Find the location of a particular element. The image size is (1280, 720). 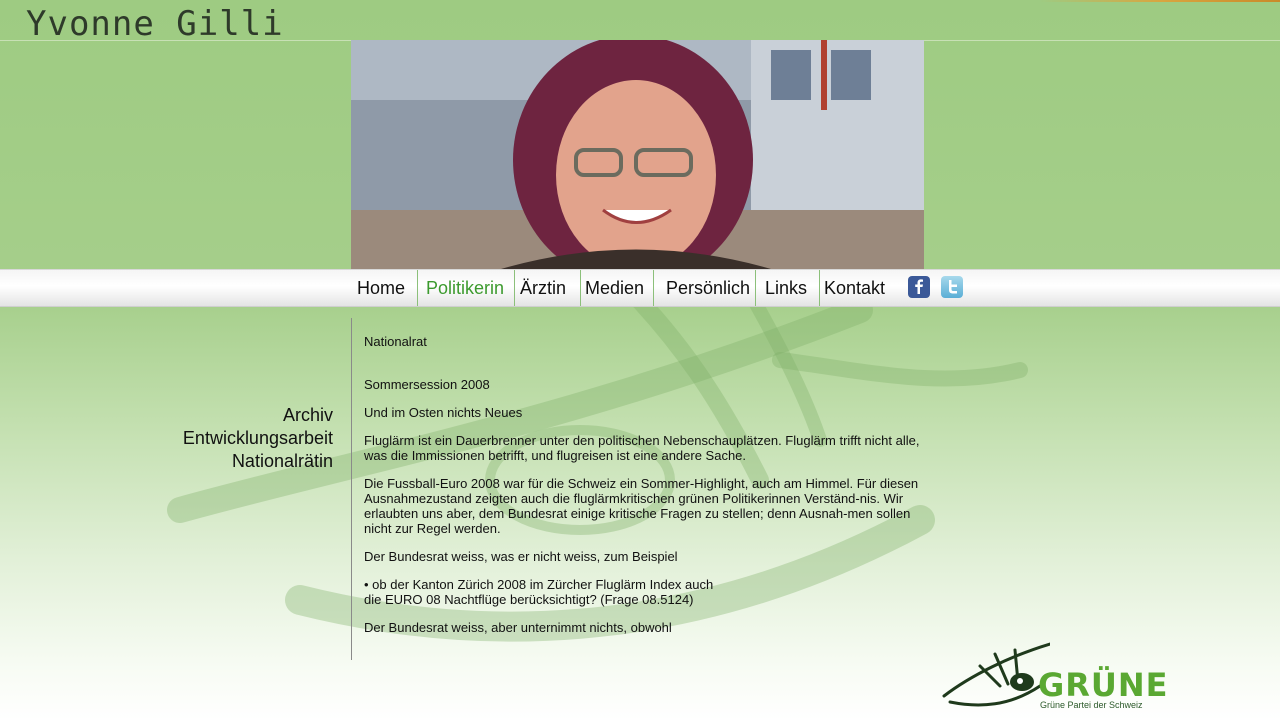

nav-kontakt: Kontakt is located at coordinates (854, 288).